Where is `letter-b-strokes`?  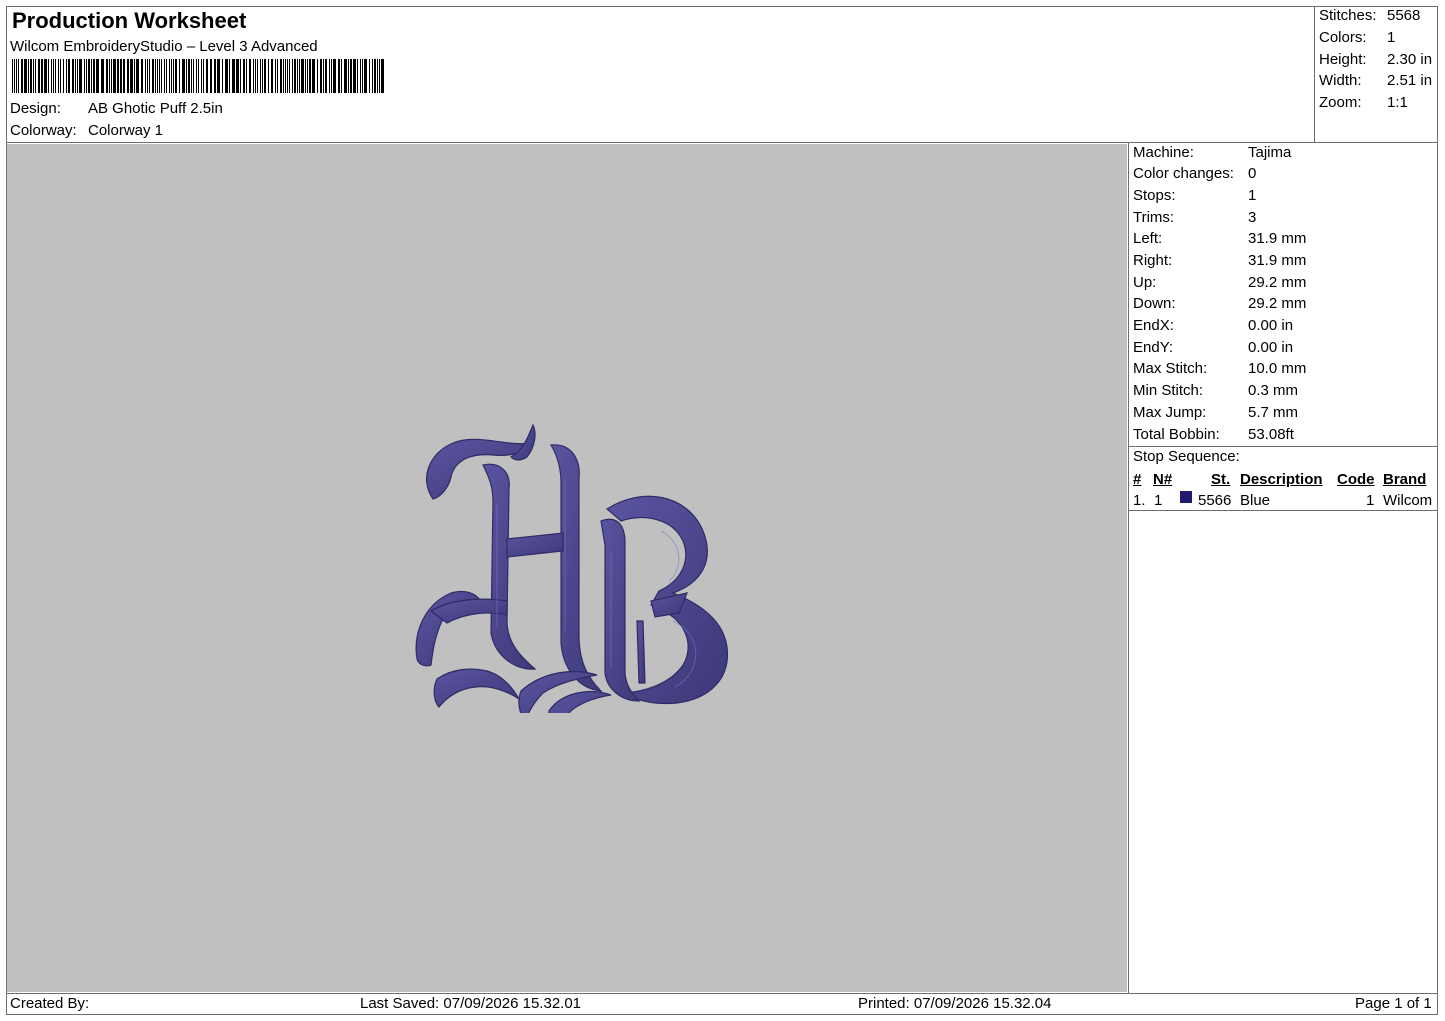 letter-b-strokes is located at coordinates (623, 604).